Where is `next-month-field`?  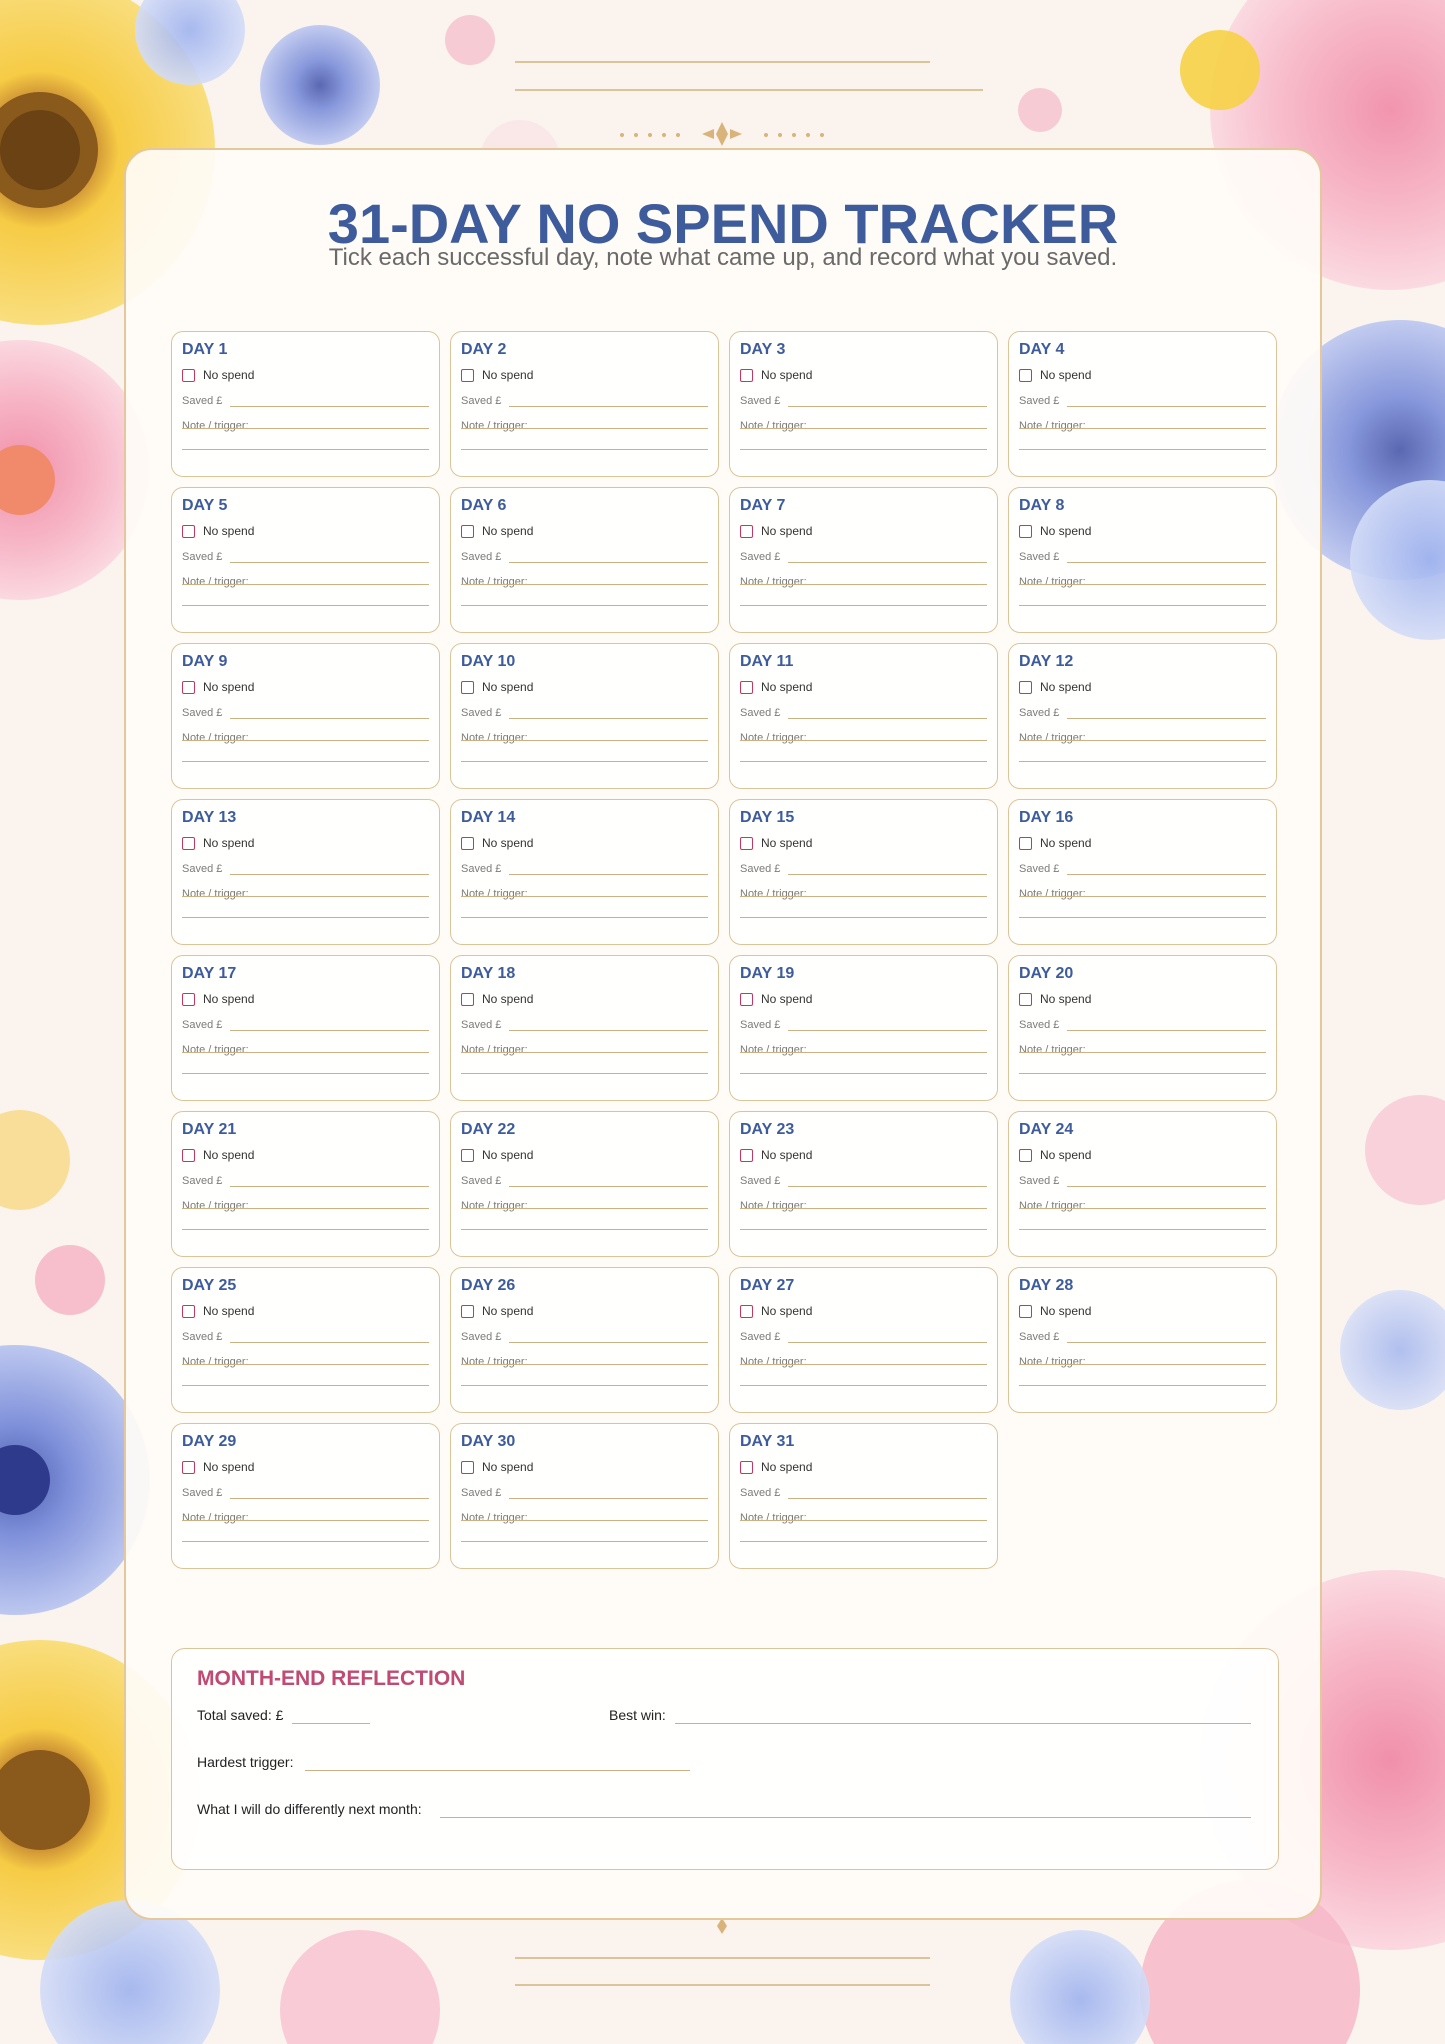 next-month-field is located at coordinates (845, 1817).